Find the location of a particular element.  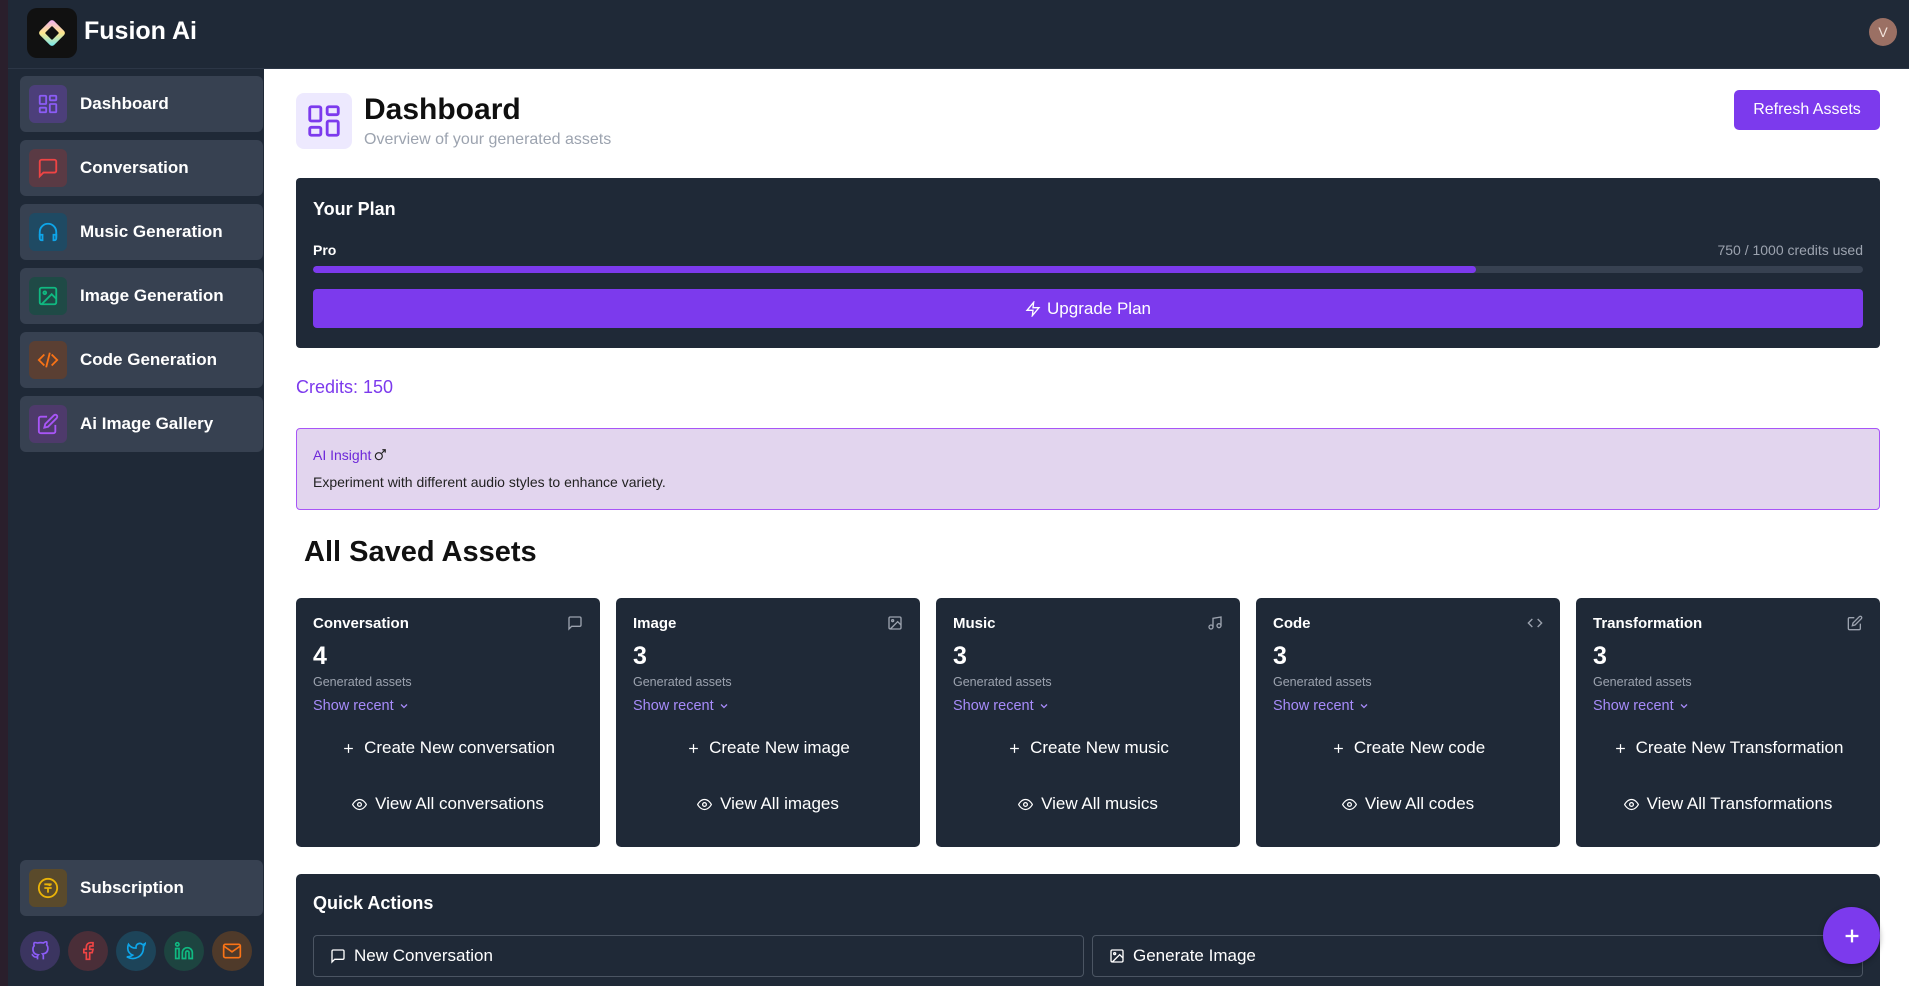

top-bar: Fusion Ai V is located at coordinates (958, 34).